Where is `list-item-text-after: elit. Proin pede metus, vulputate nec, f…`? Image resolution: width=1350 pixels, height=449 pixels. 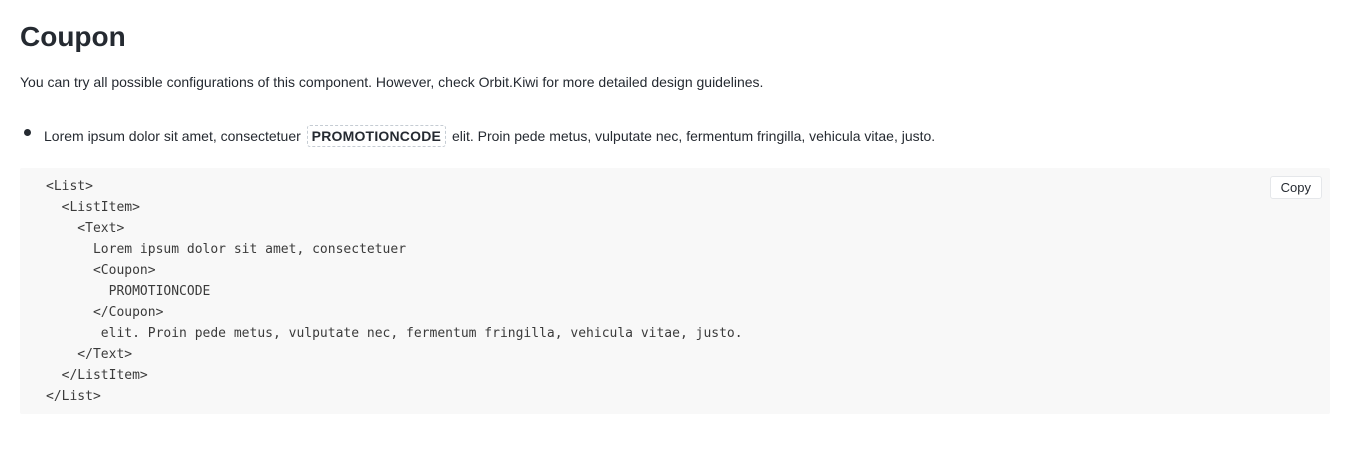 list-item-text-after: elit. Proin pede metus, vulputate nec, f… is located at coordinates (693, 136).